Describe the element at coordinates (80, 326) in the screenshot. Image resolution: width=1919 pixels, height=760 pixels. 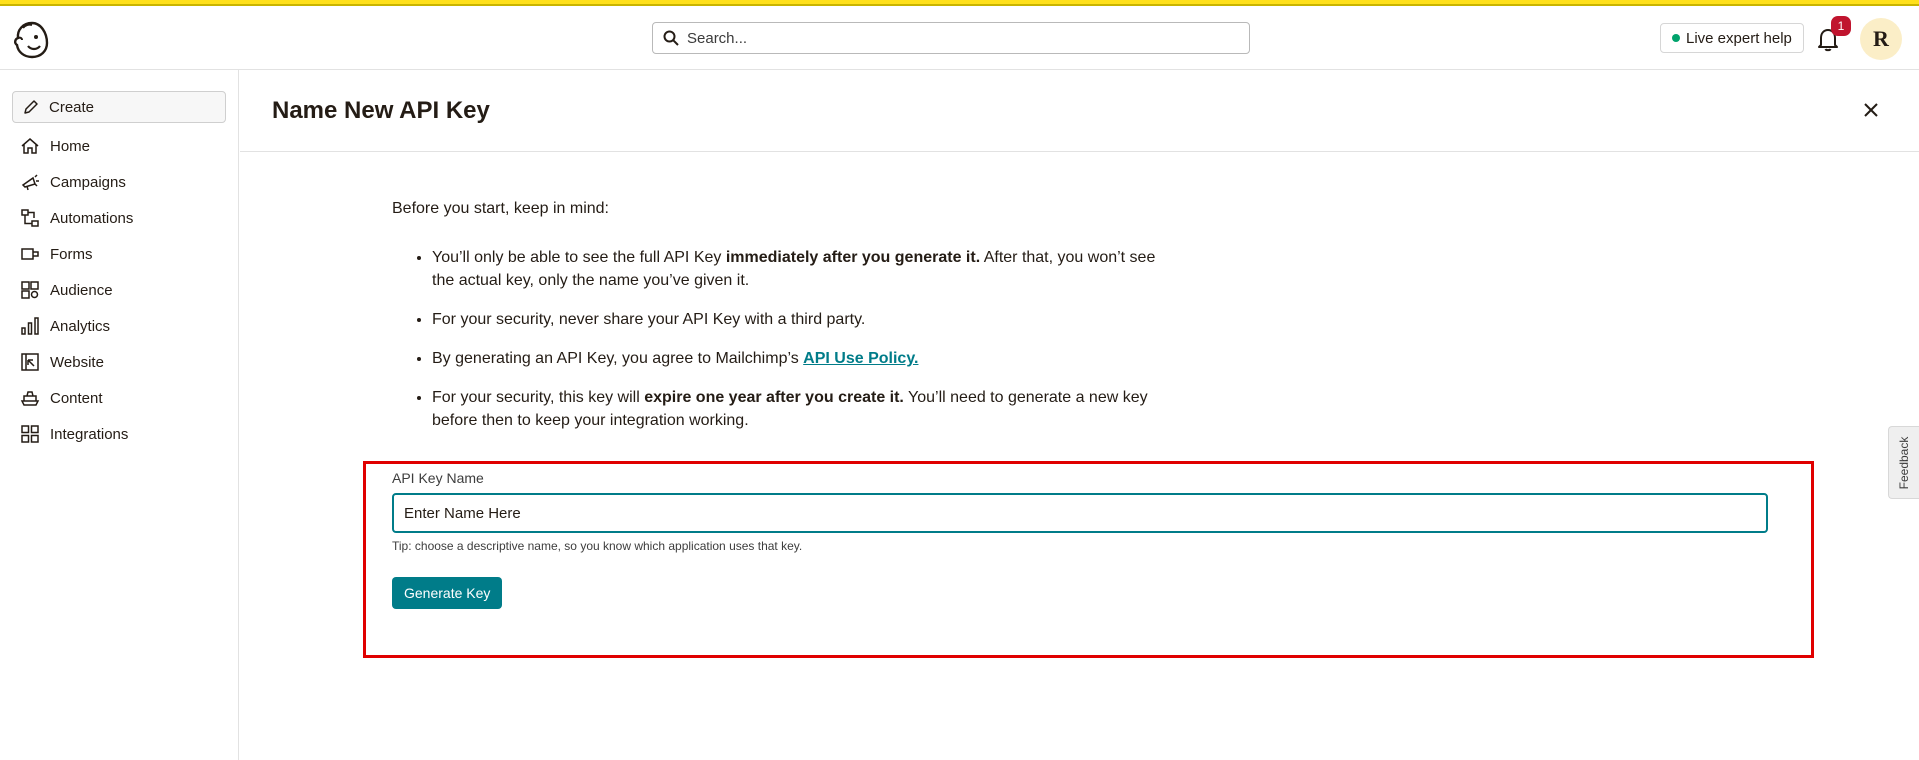
I see `sidebar-item-label: Analytics` at that location.